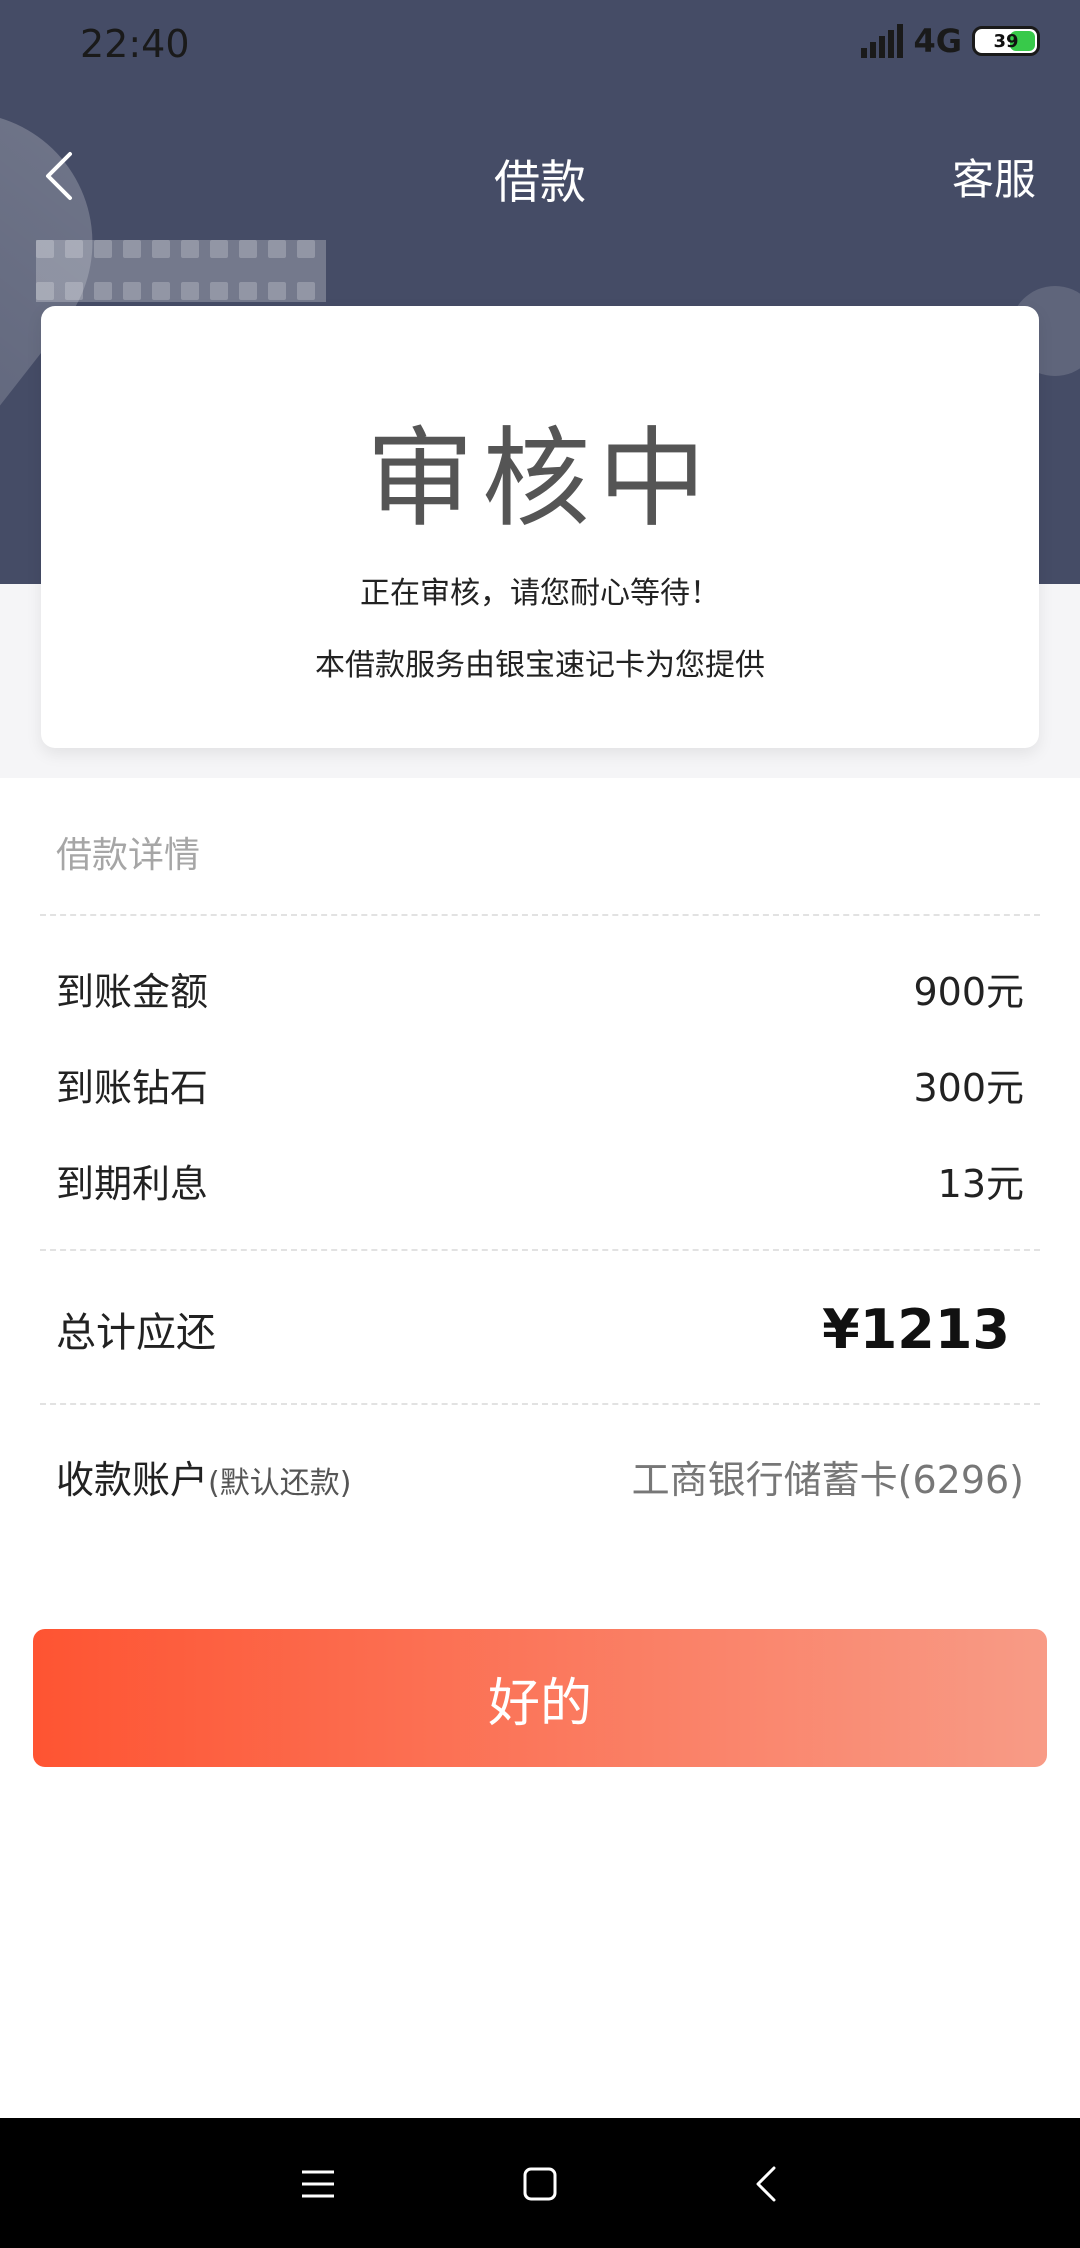 The height and width of the screenshot is (2248, 1080). What do you see at coordinates (968, 1087) in the screenshot?
I see `detail-value: 300元` at bounding box center [968, 1087].